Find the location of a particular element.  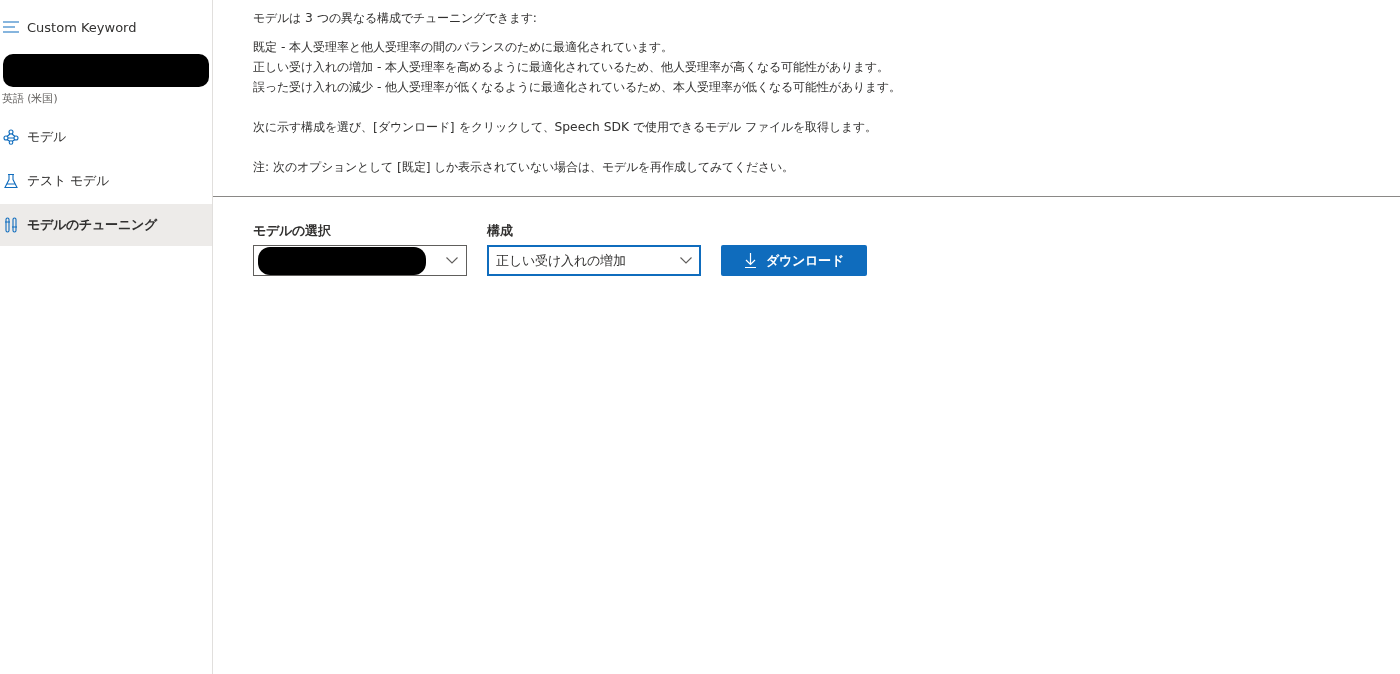

intro-text: モデルは 3 つの異なる構成でチューニングできます: is located at coordinates (395, 18).